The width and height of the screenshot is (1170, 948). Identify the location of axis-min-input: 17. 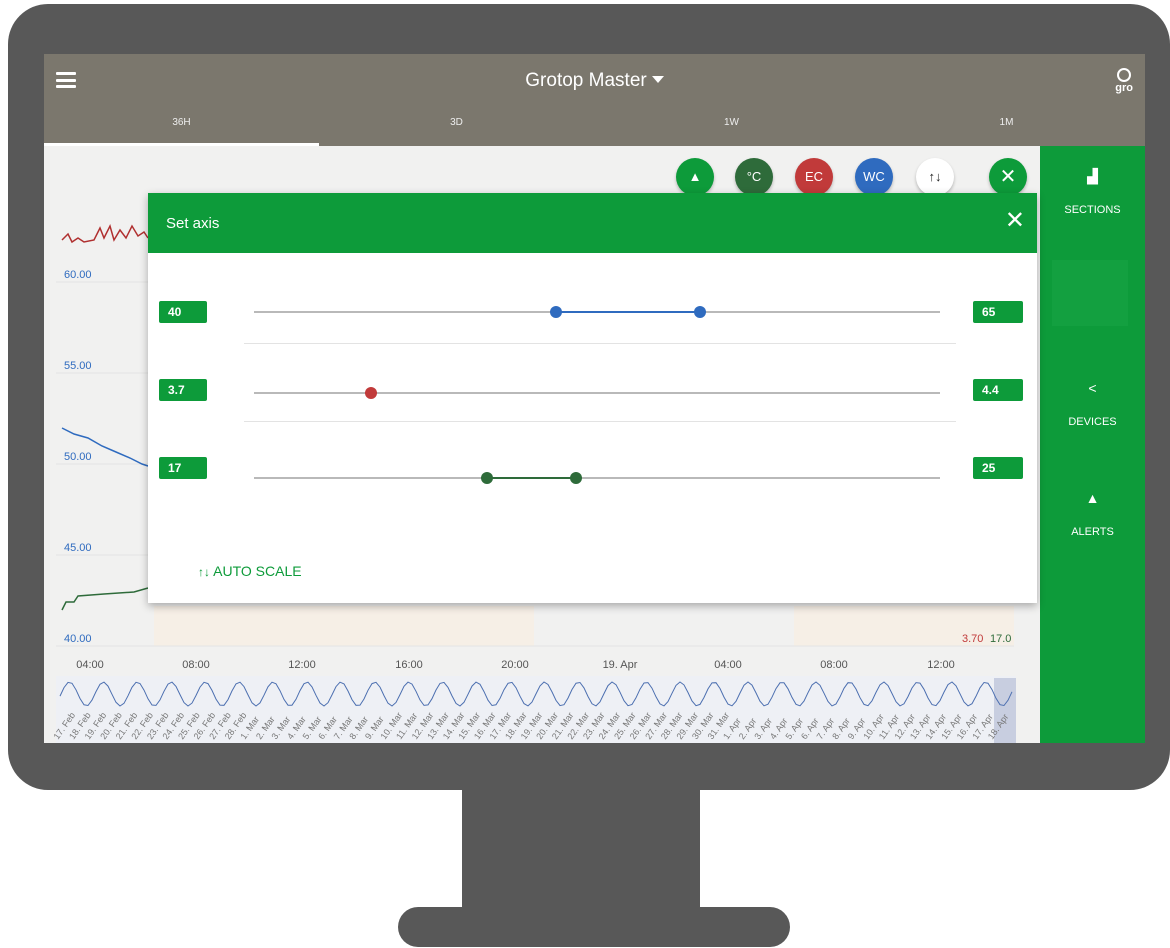
(183, 468).